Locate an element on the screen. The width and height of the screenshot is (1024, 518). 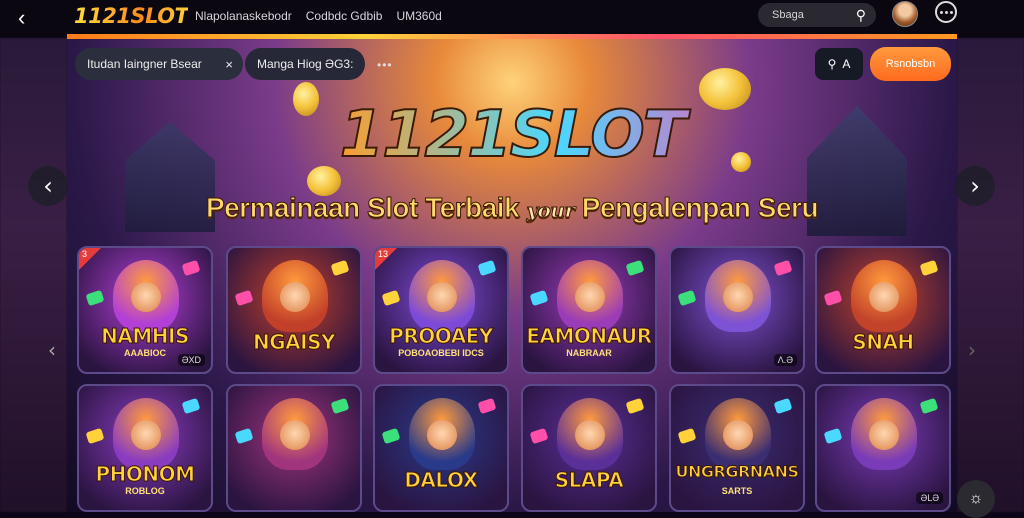
cta-button: Rsnobsbn is located at coordinates (910, 64).